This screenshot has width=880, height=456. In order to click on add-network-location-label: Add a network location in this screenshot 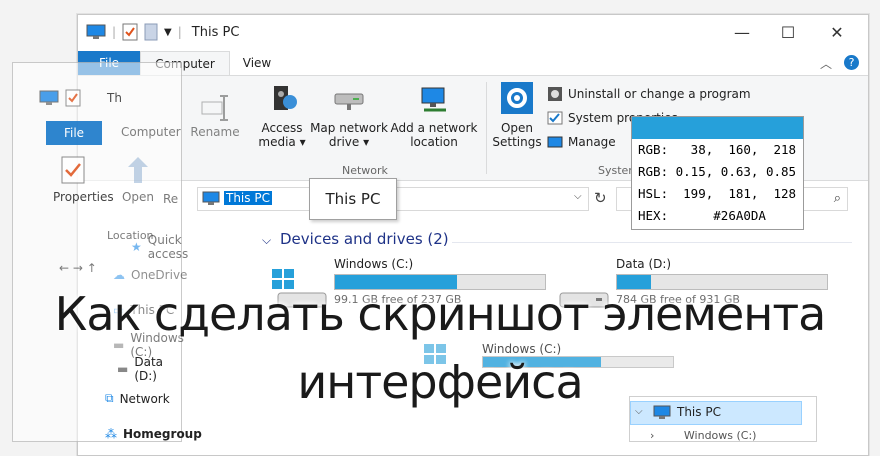, I will do `click(434, 135)`.